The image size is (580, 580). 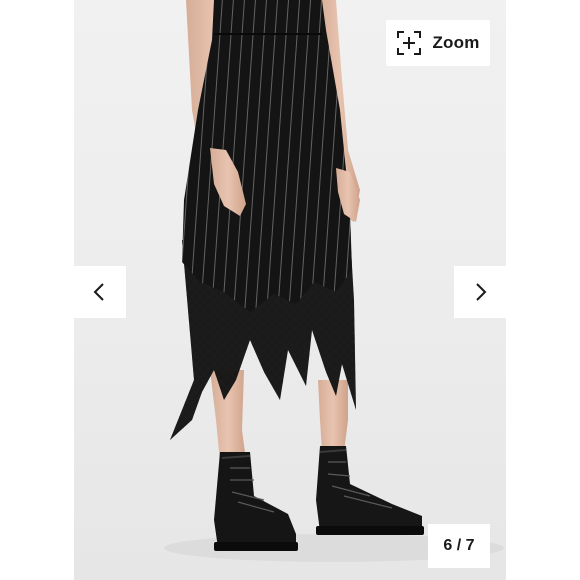 I want to click on zoom-button: Zoom, so click(x=438, y=43).